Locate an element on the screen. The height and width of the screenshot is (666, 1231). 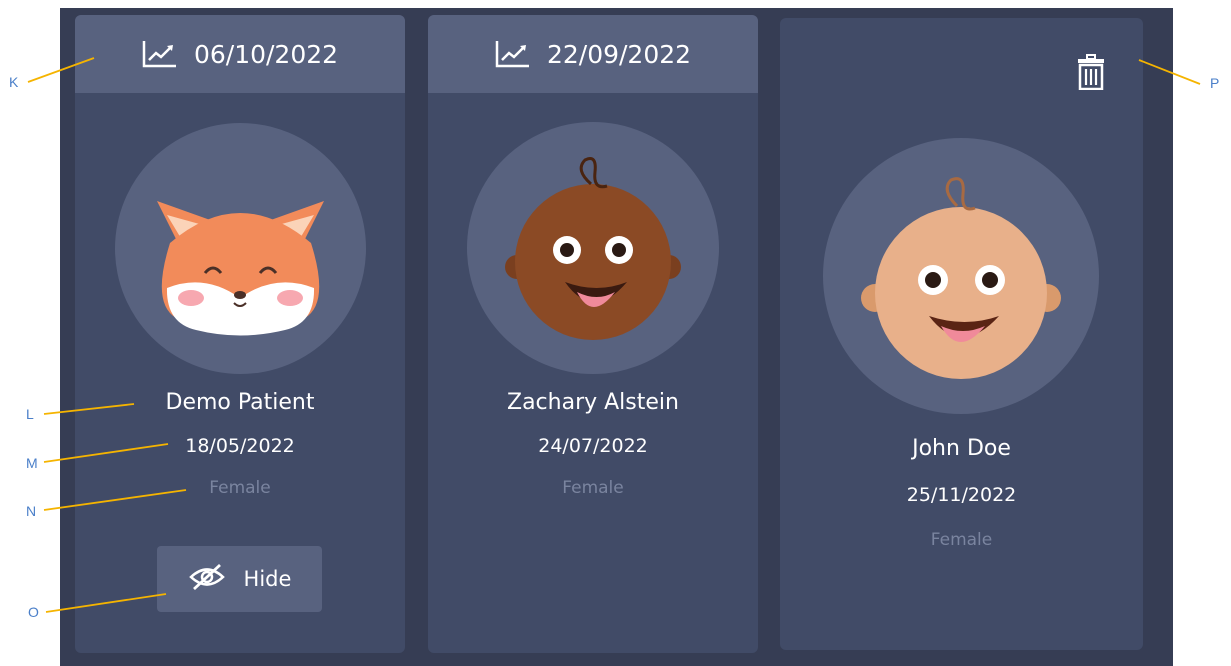
callout-p: P is located at coordinates (1215, 83).